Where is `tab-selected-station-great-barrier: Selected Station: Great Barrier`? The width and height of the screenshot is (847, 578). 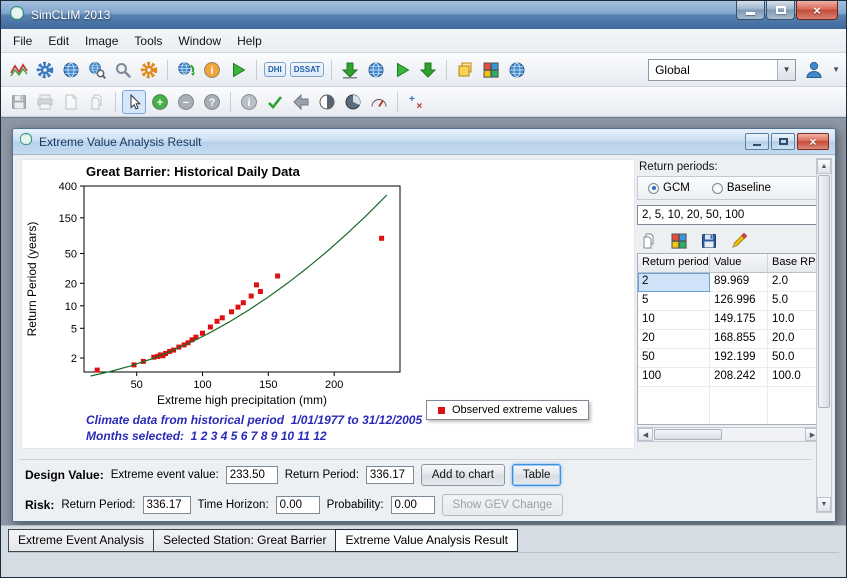
tab-selected-station-great-barrier: Selected Station: Great Barrier is located at coordinates (245, 540).